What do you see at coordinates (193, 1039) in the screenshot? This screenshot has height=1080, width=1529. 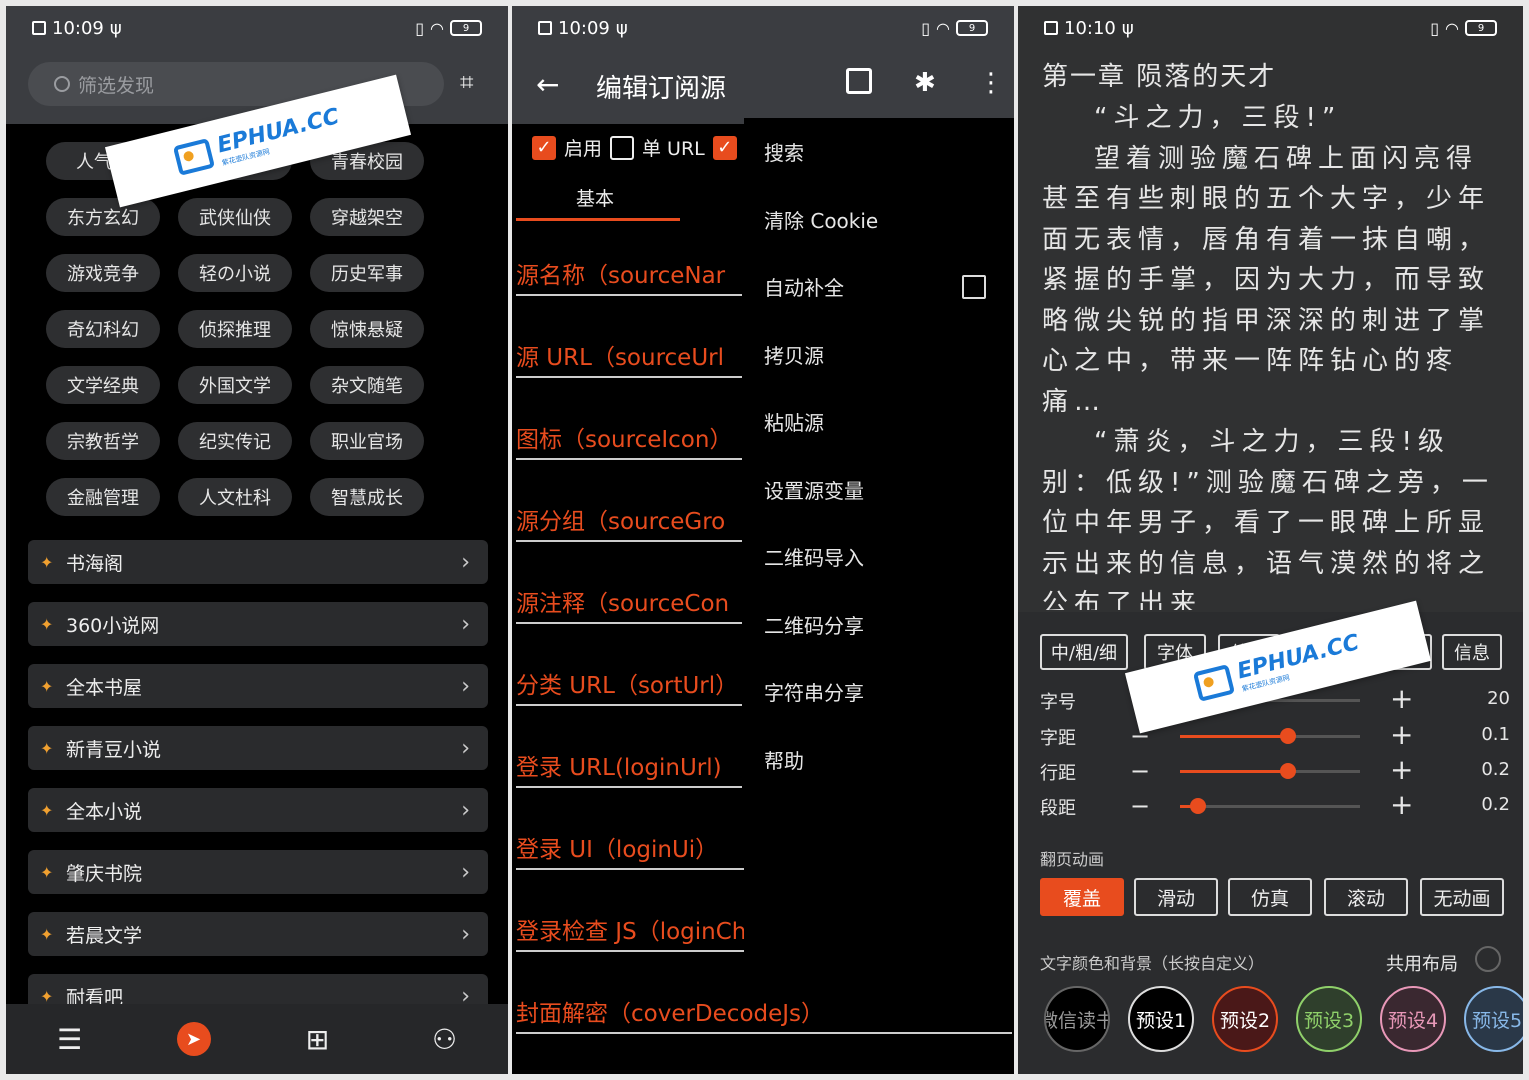 I see `compass-icon: ➤` at bounding box center [193, 1039].